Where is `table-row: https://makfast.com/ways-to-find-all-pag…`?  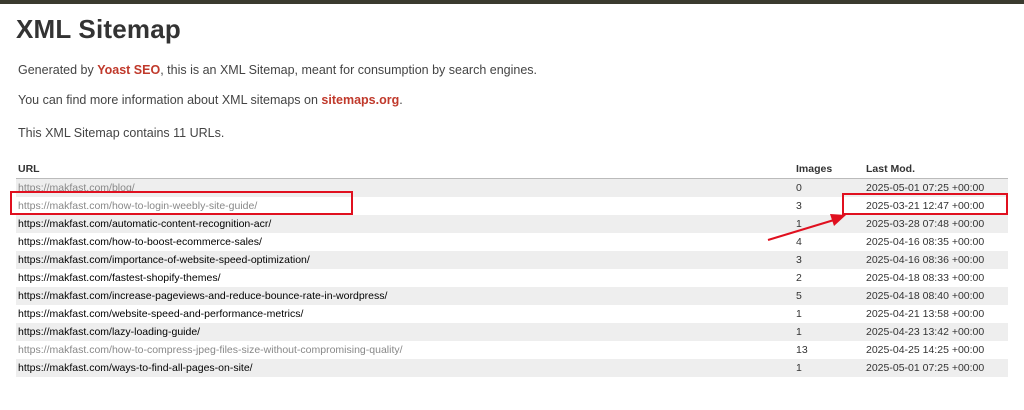
table-row: https://makfast.com/ways-to-find-all-pag… is located at coordinates (512, 368).